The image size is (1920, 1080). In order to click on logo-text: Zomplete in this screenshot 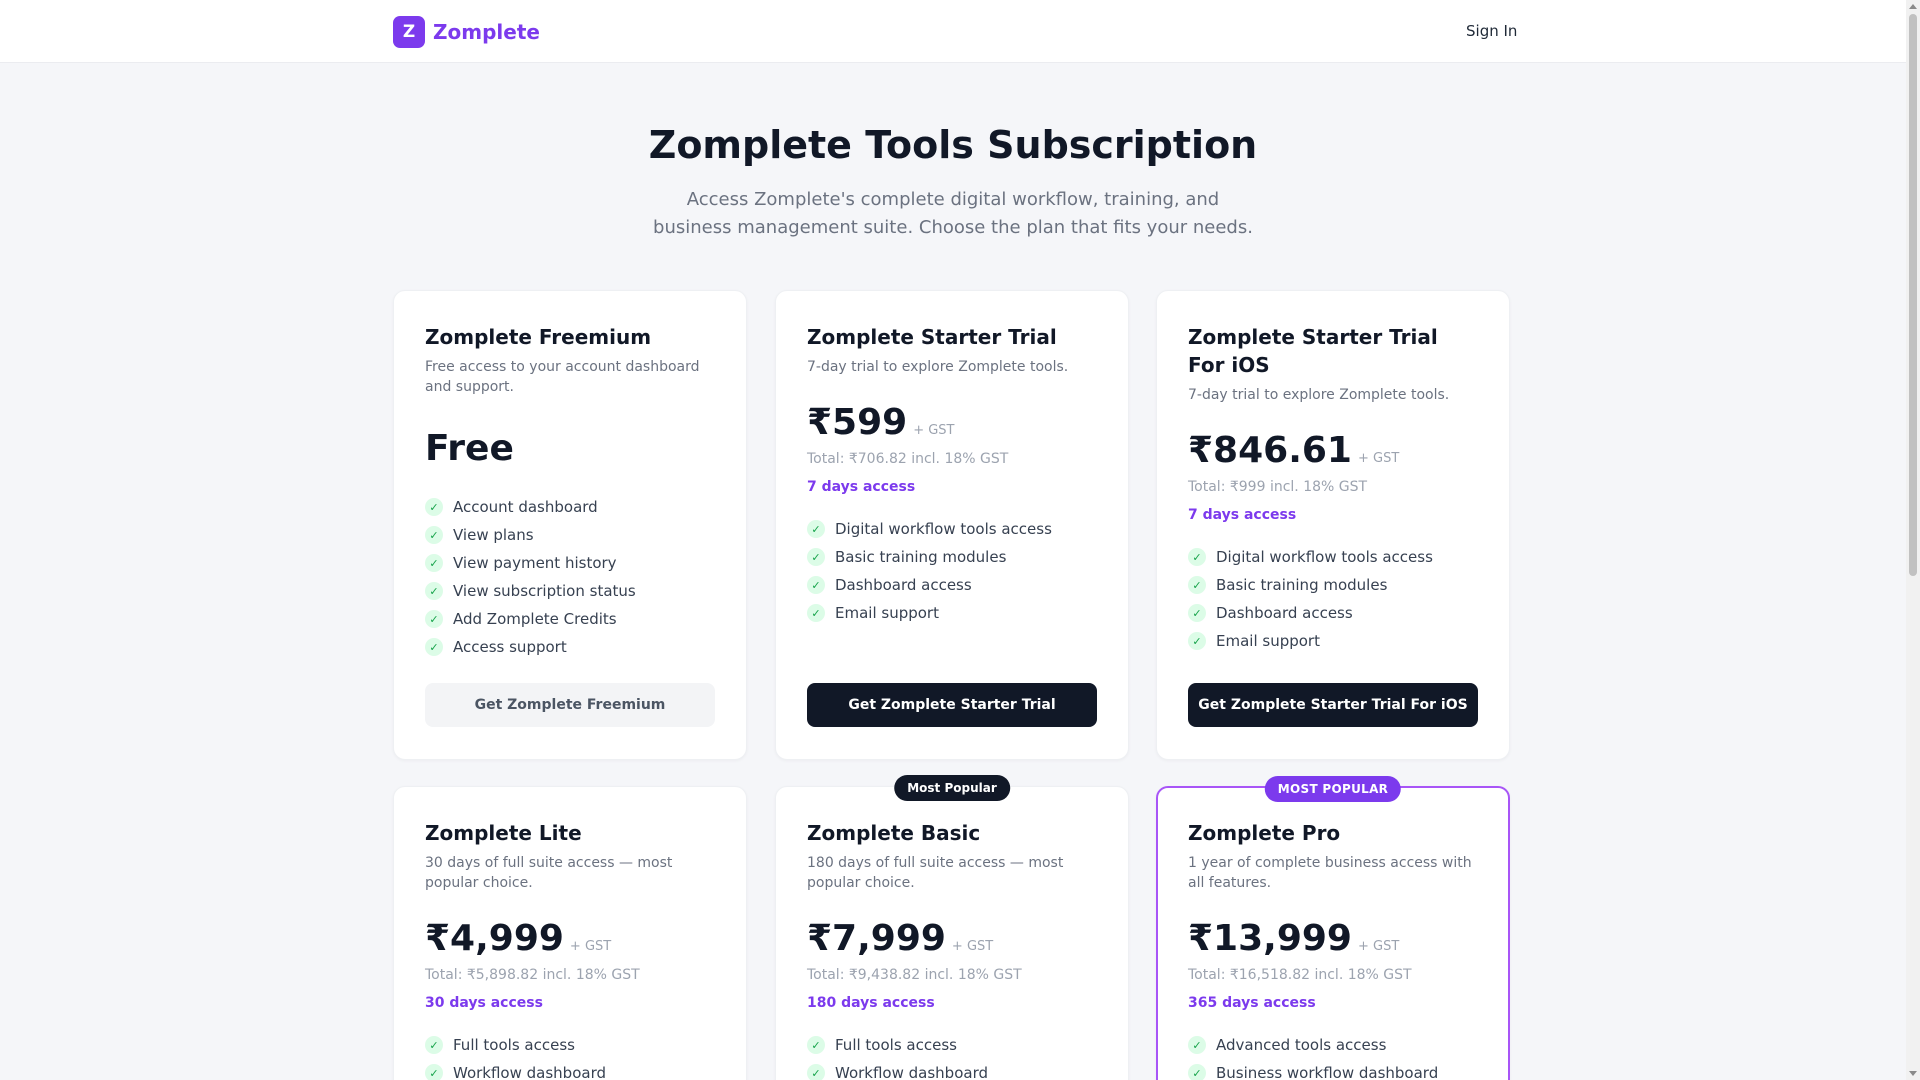, I will do `click(486, 32)`.